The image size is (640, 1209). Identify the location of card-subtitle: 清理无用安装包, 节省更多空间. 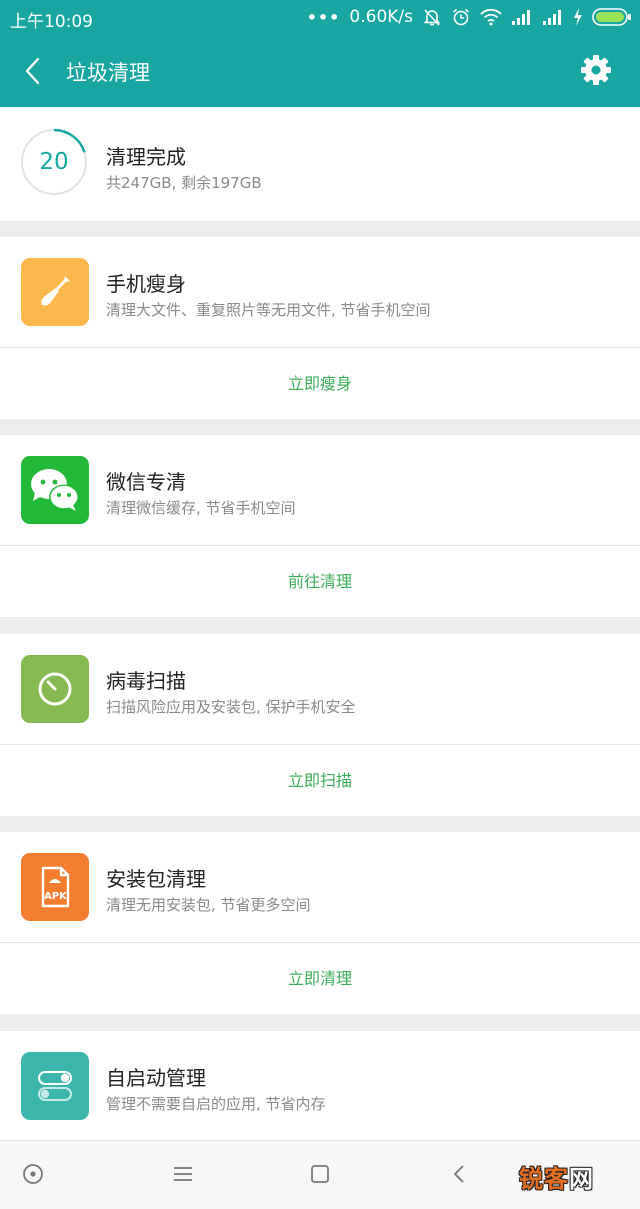
(208, 905).